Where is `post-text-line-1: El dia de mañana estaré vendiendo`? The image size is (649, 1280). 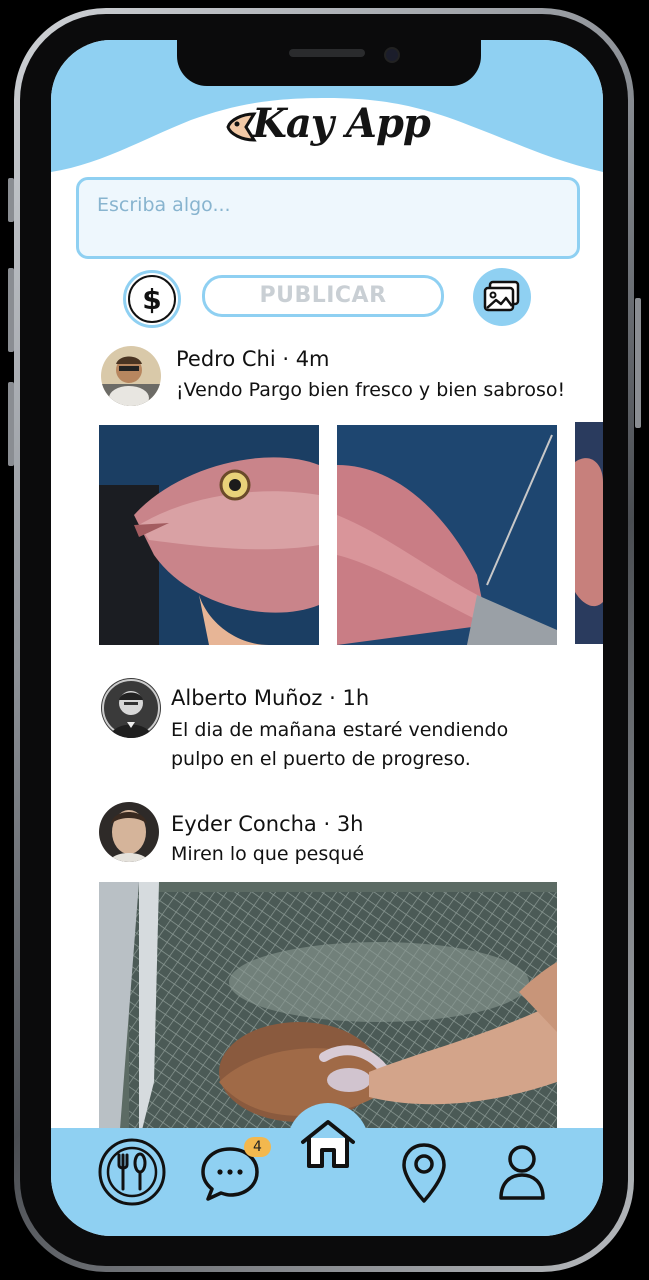 post-text-line-1: El dia de mañana estaré vendiendo is located at coordinates (340, 730).